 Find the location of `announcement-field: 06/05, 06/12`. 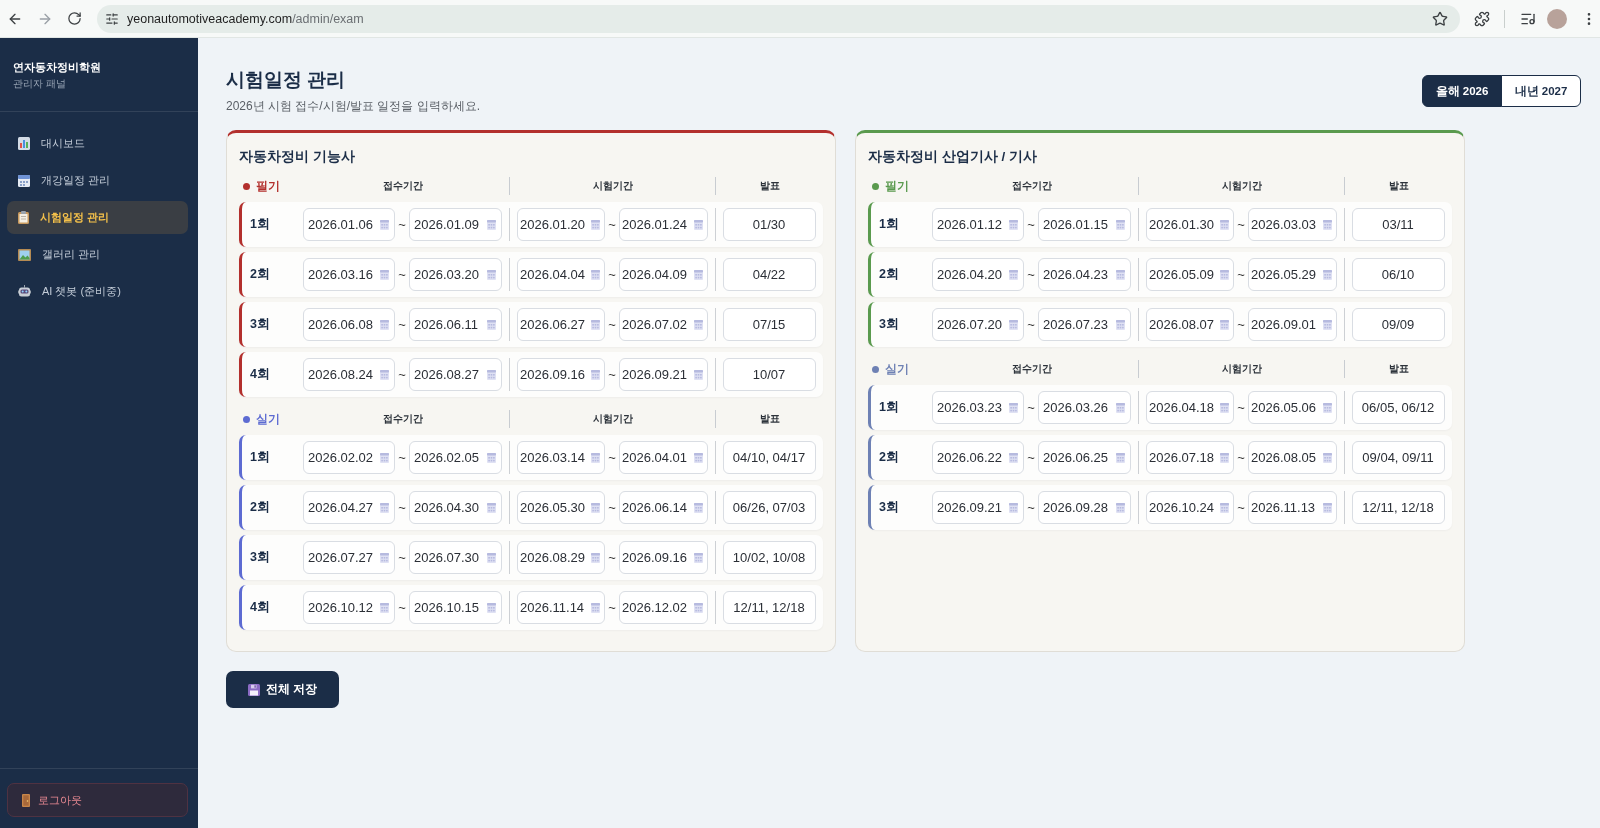

announcement-field: 06/05, 06/12 is located at coordinates (1398, 407).